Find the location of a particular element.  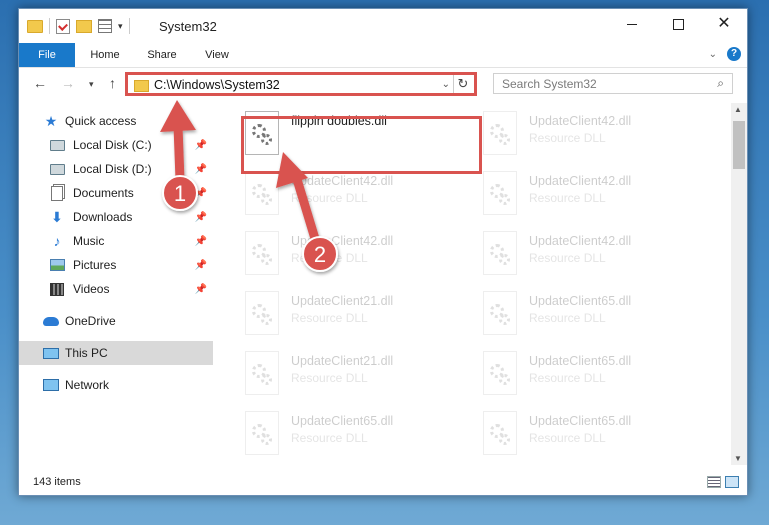

scroll-down-icon: ▼ is located at coordinates (738, 458).